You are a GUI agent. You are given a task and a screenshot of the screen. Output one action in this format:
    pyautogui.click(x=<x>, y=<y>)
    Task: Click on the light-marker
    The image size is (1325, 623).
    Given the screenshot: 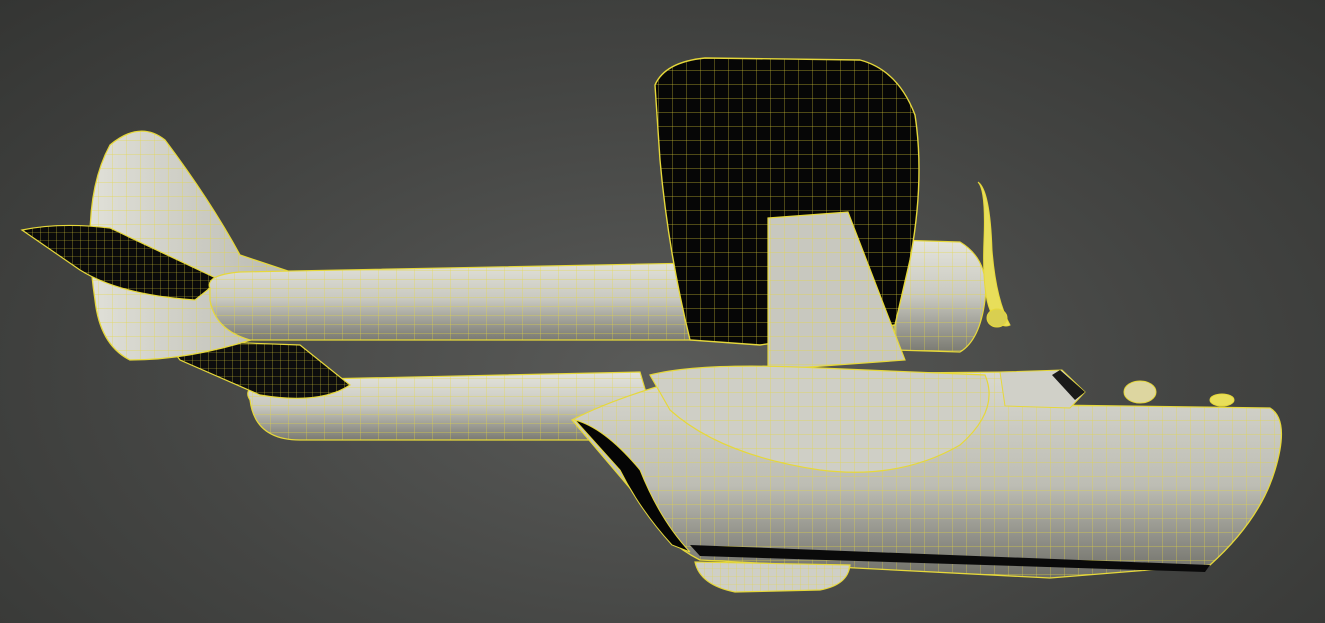 What is the action you would take?
    pyautogui.click(x=1222, y=400)
    